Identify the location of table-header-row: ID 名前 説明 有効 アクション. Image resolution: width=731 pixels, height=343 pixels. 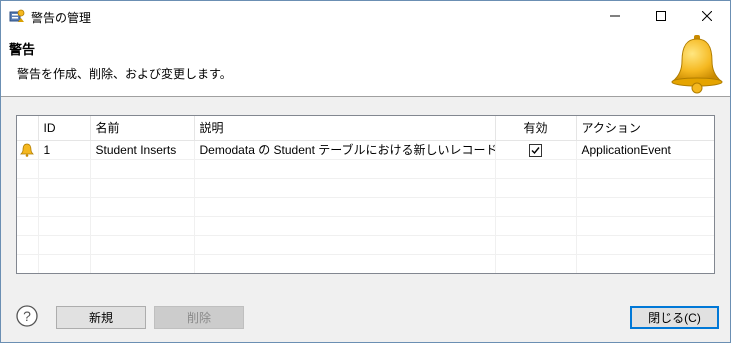
(365, 128).